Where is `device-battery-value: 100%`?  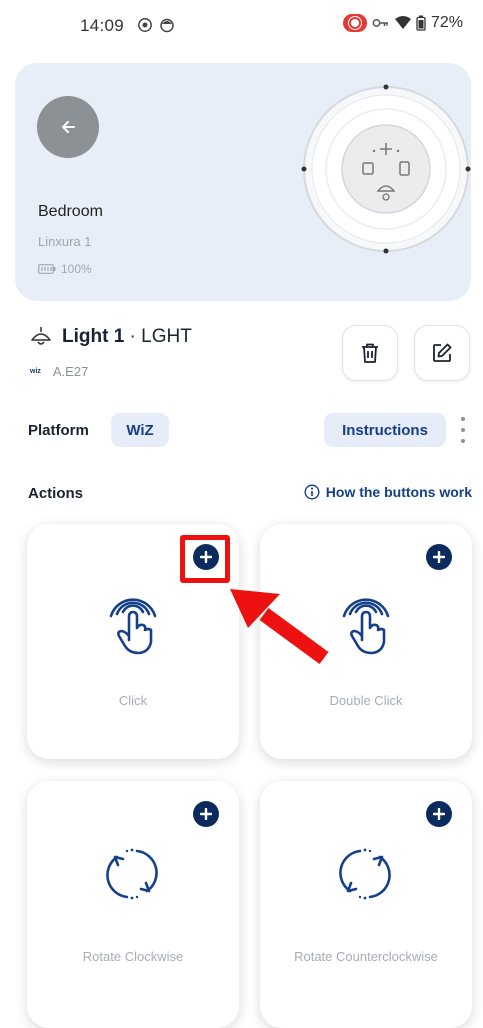
device-battery-value: 100% is located at coordinates (76, 269).